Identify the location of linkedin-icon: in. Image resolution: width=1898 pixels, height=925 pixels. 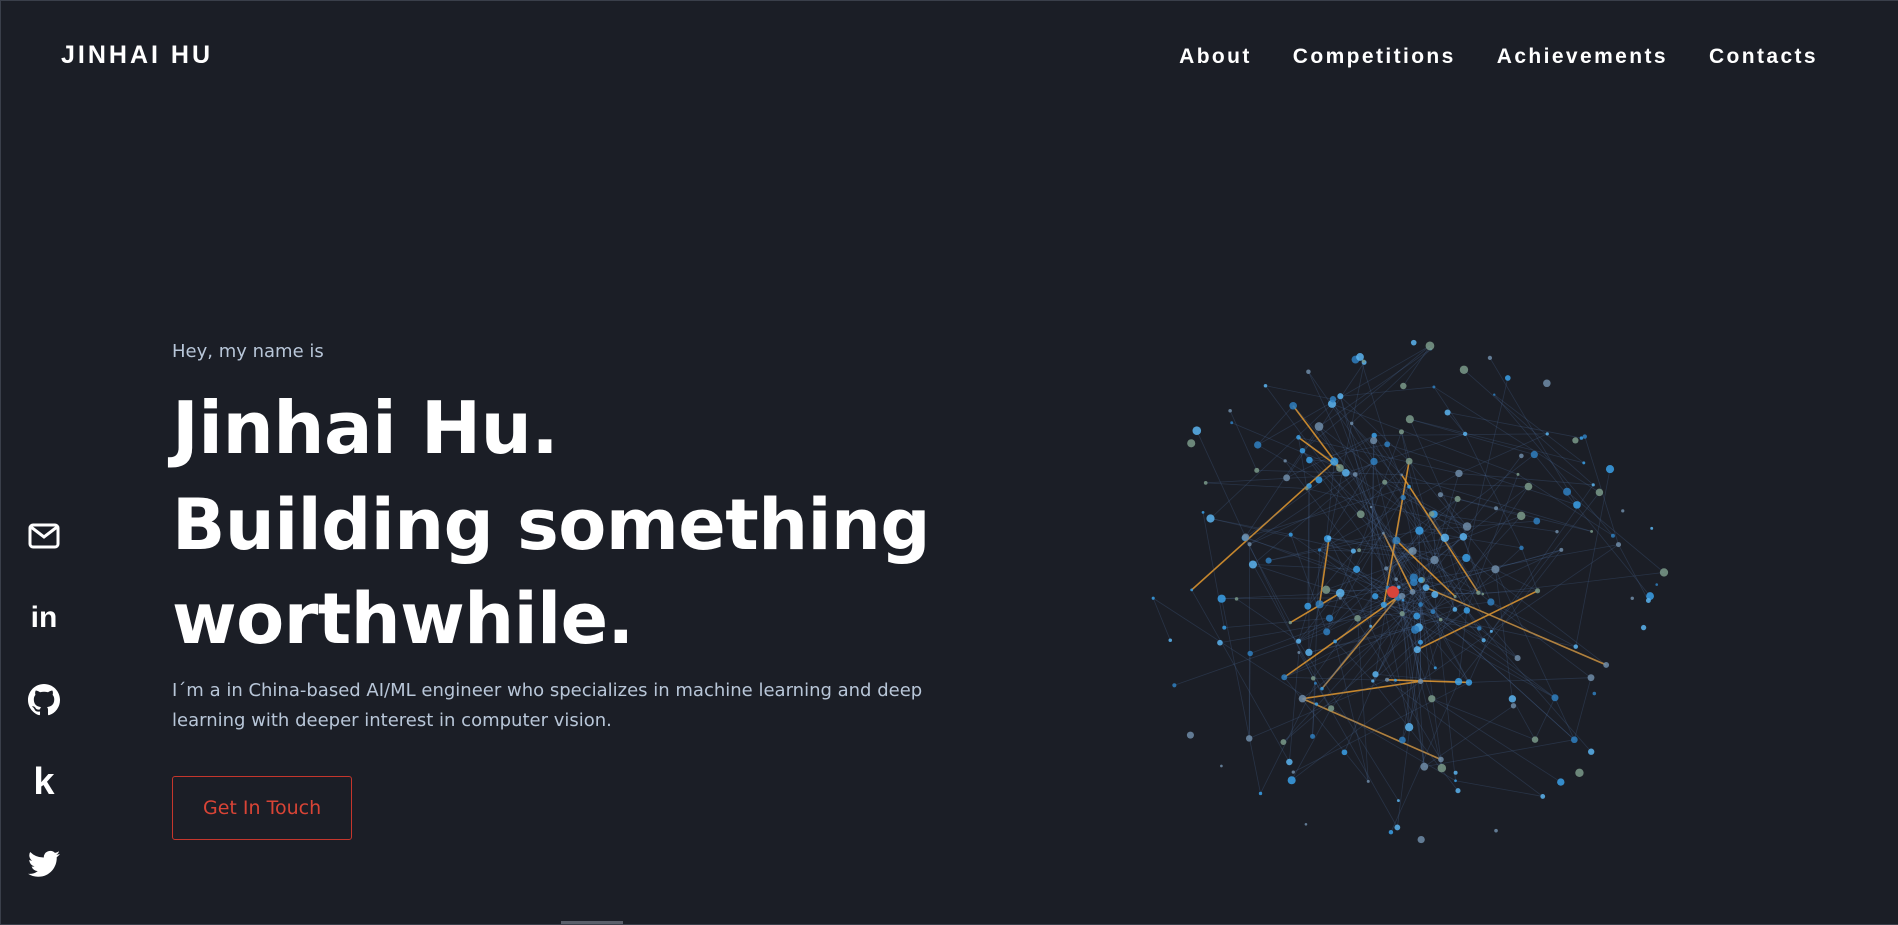
(44, 618).